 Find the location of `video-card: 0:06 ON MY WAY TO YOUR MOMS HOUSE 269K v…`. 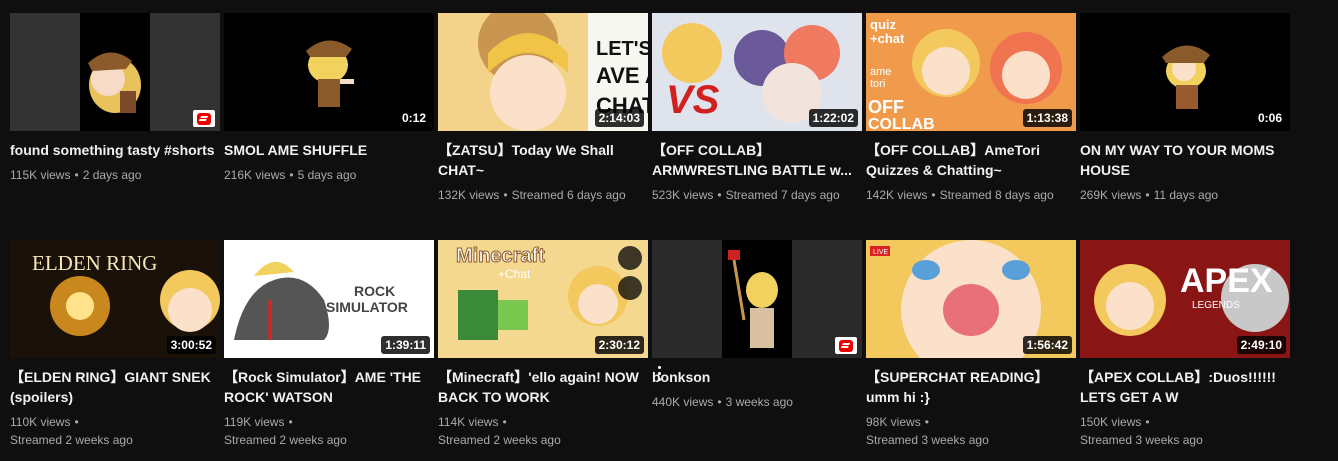

video-card: 0:06 ON MY WAY TO YOUR MOMS HOUSE 269K v… is located at coordinates (1185, 108).